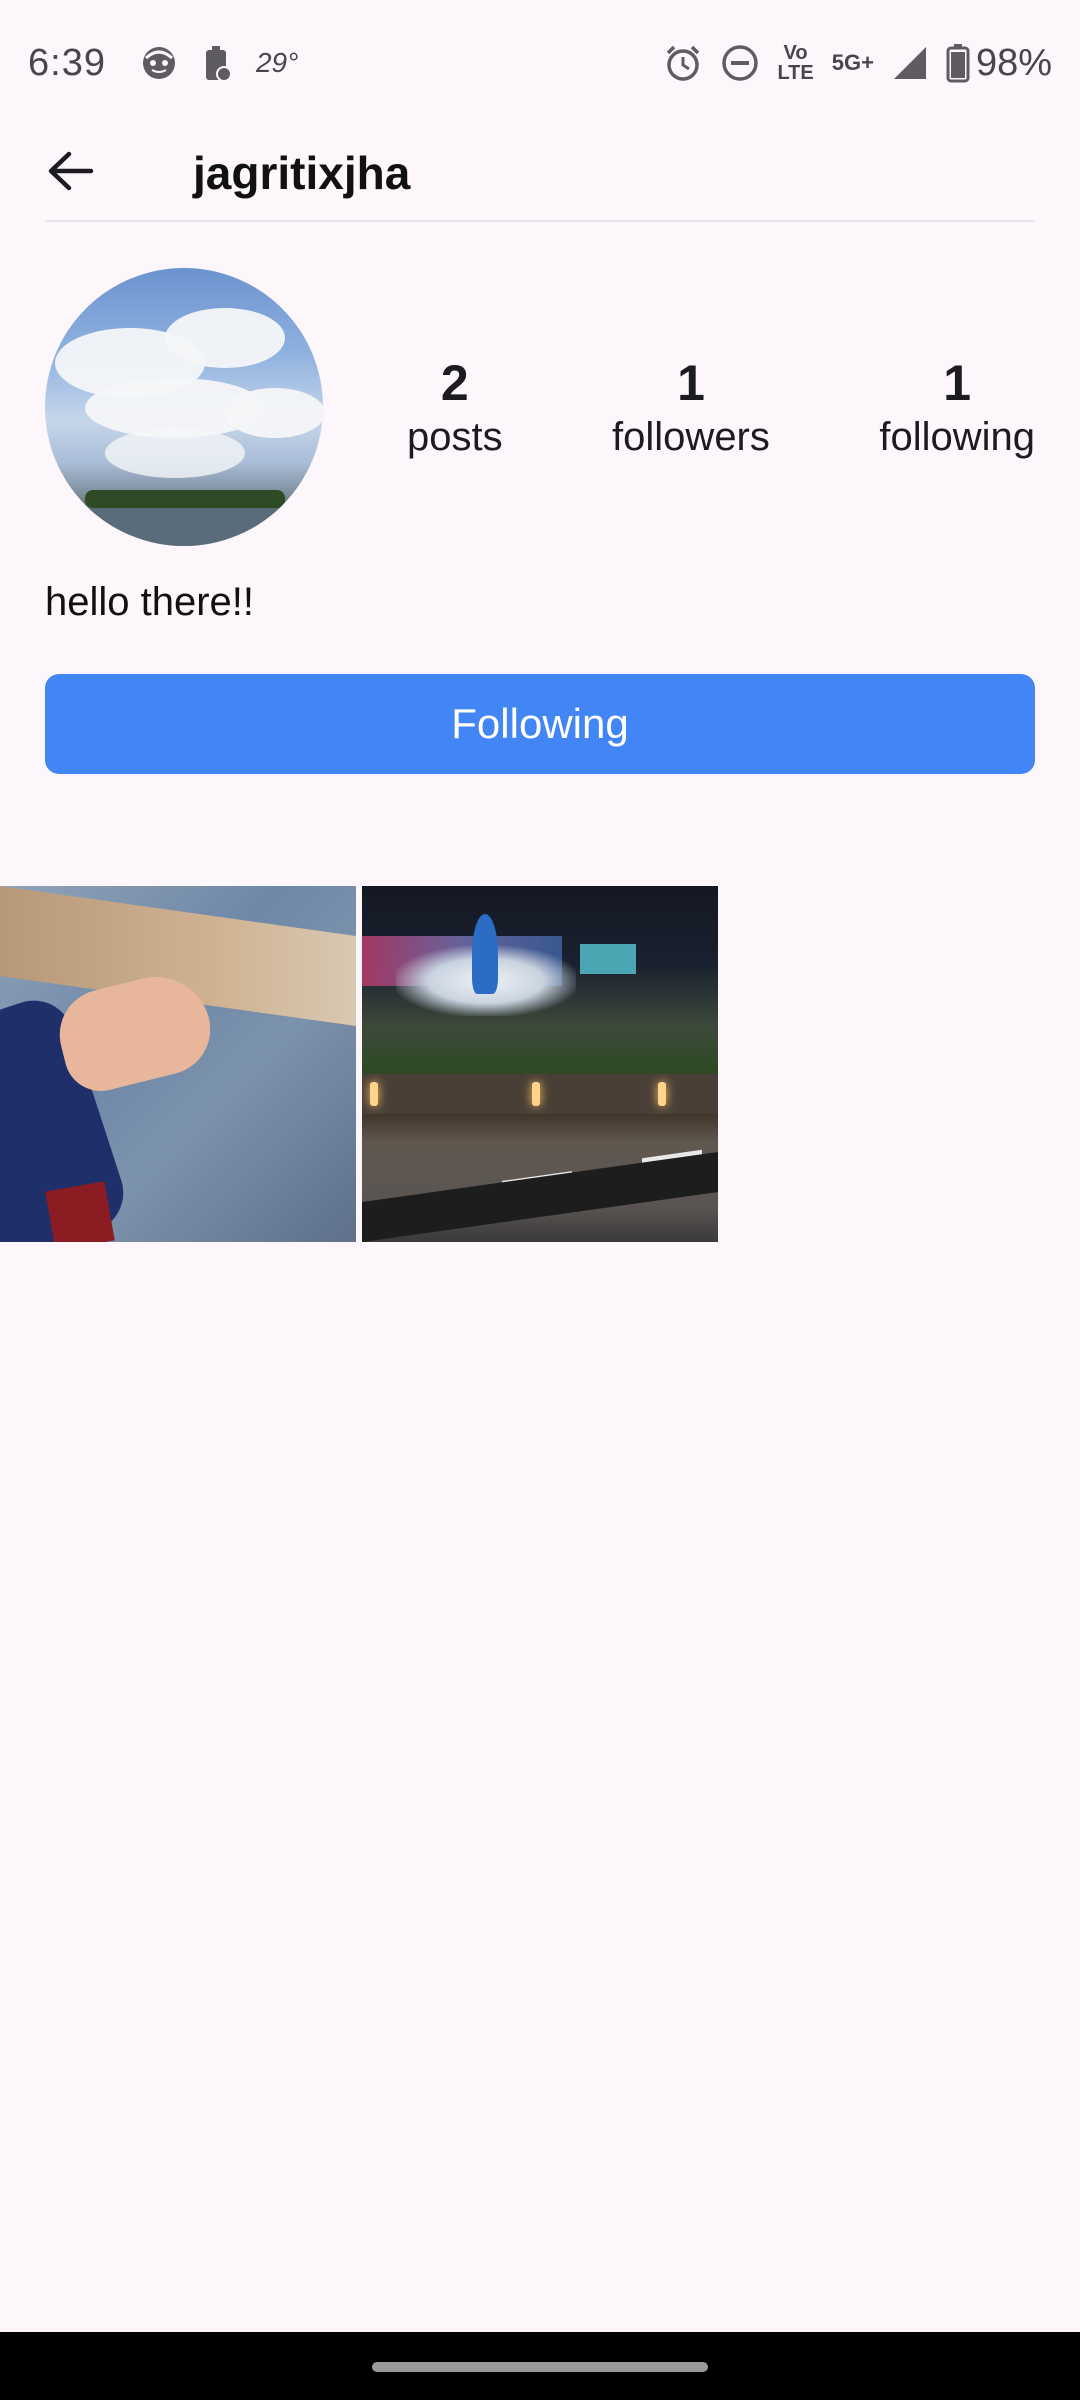 Image resolution: width=1080 pixels, height=2400 pixels. Describe the element at coordinates (70, 173) in the screenshot. I see `arrow-left-icon` at that location.